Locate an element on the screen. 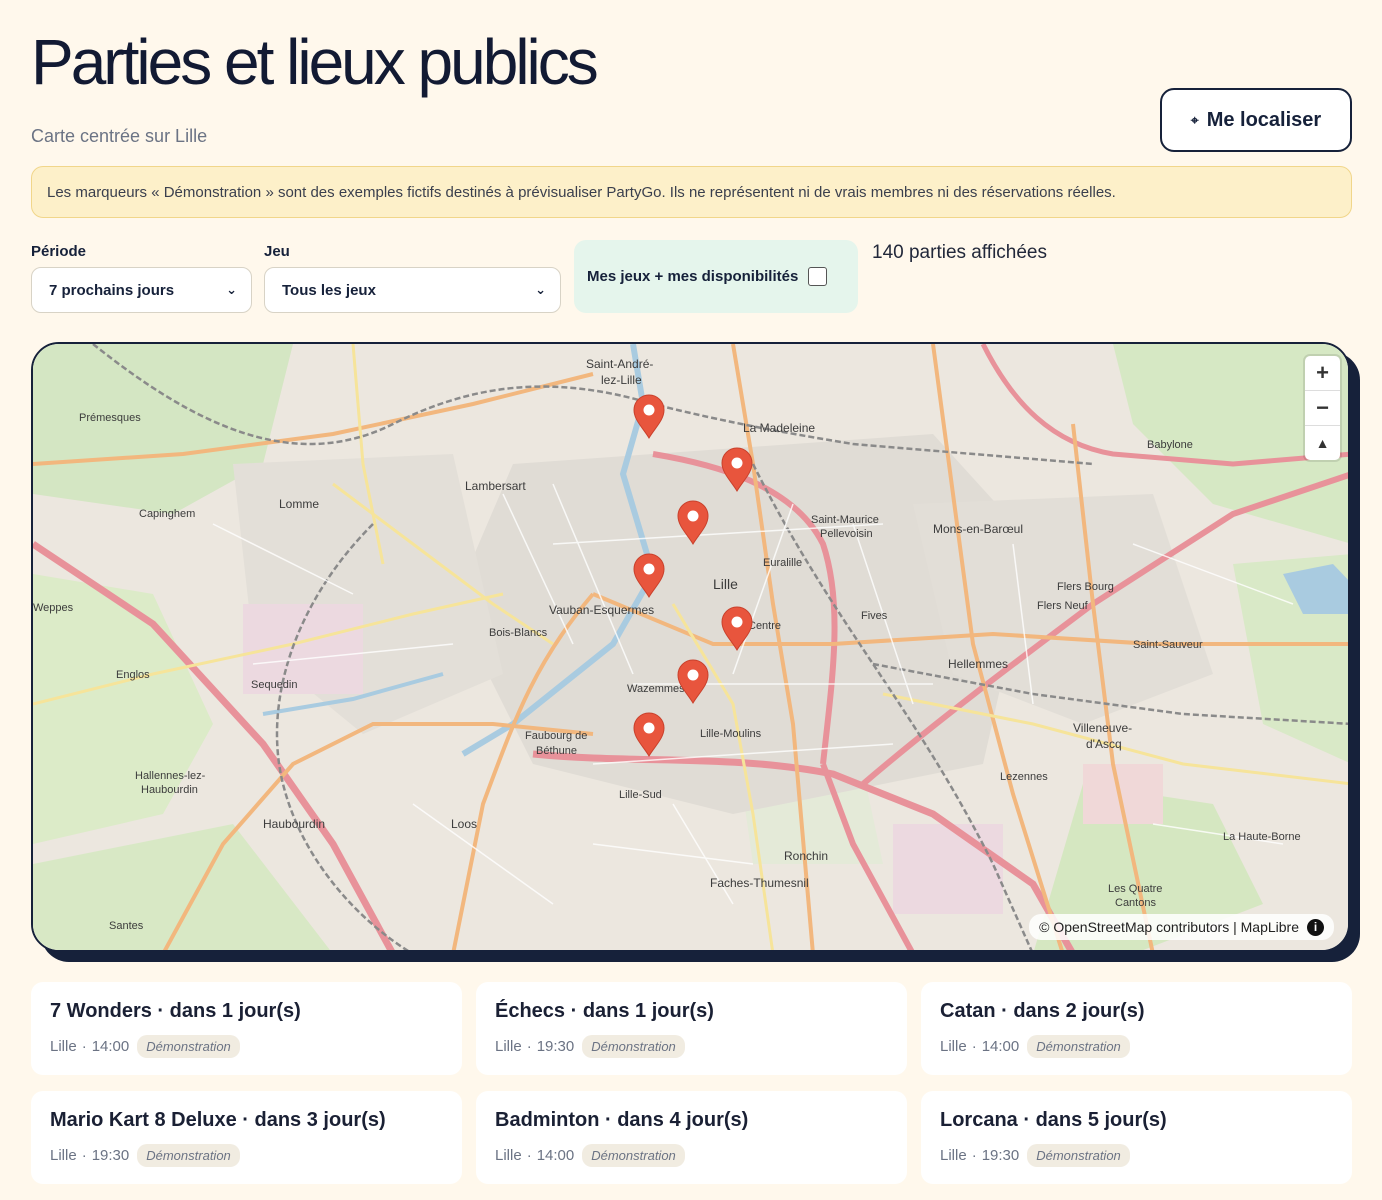 This screenshot has width=1382, height=1200. map-label: Hallennes-lez- is located at coordinates (170, 776).